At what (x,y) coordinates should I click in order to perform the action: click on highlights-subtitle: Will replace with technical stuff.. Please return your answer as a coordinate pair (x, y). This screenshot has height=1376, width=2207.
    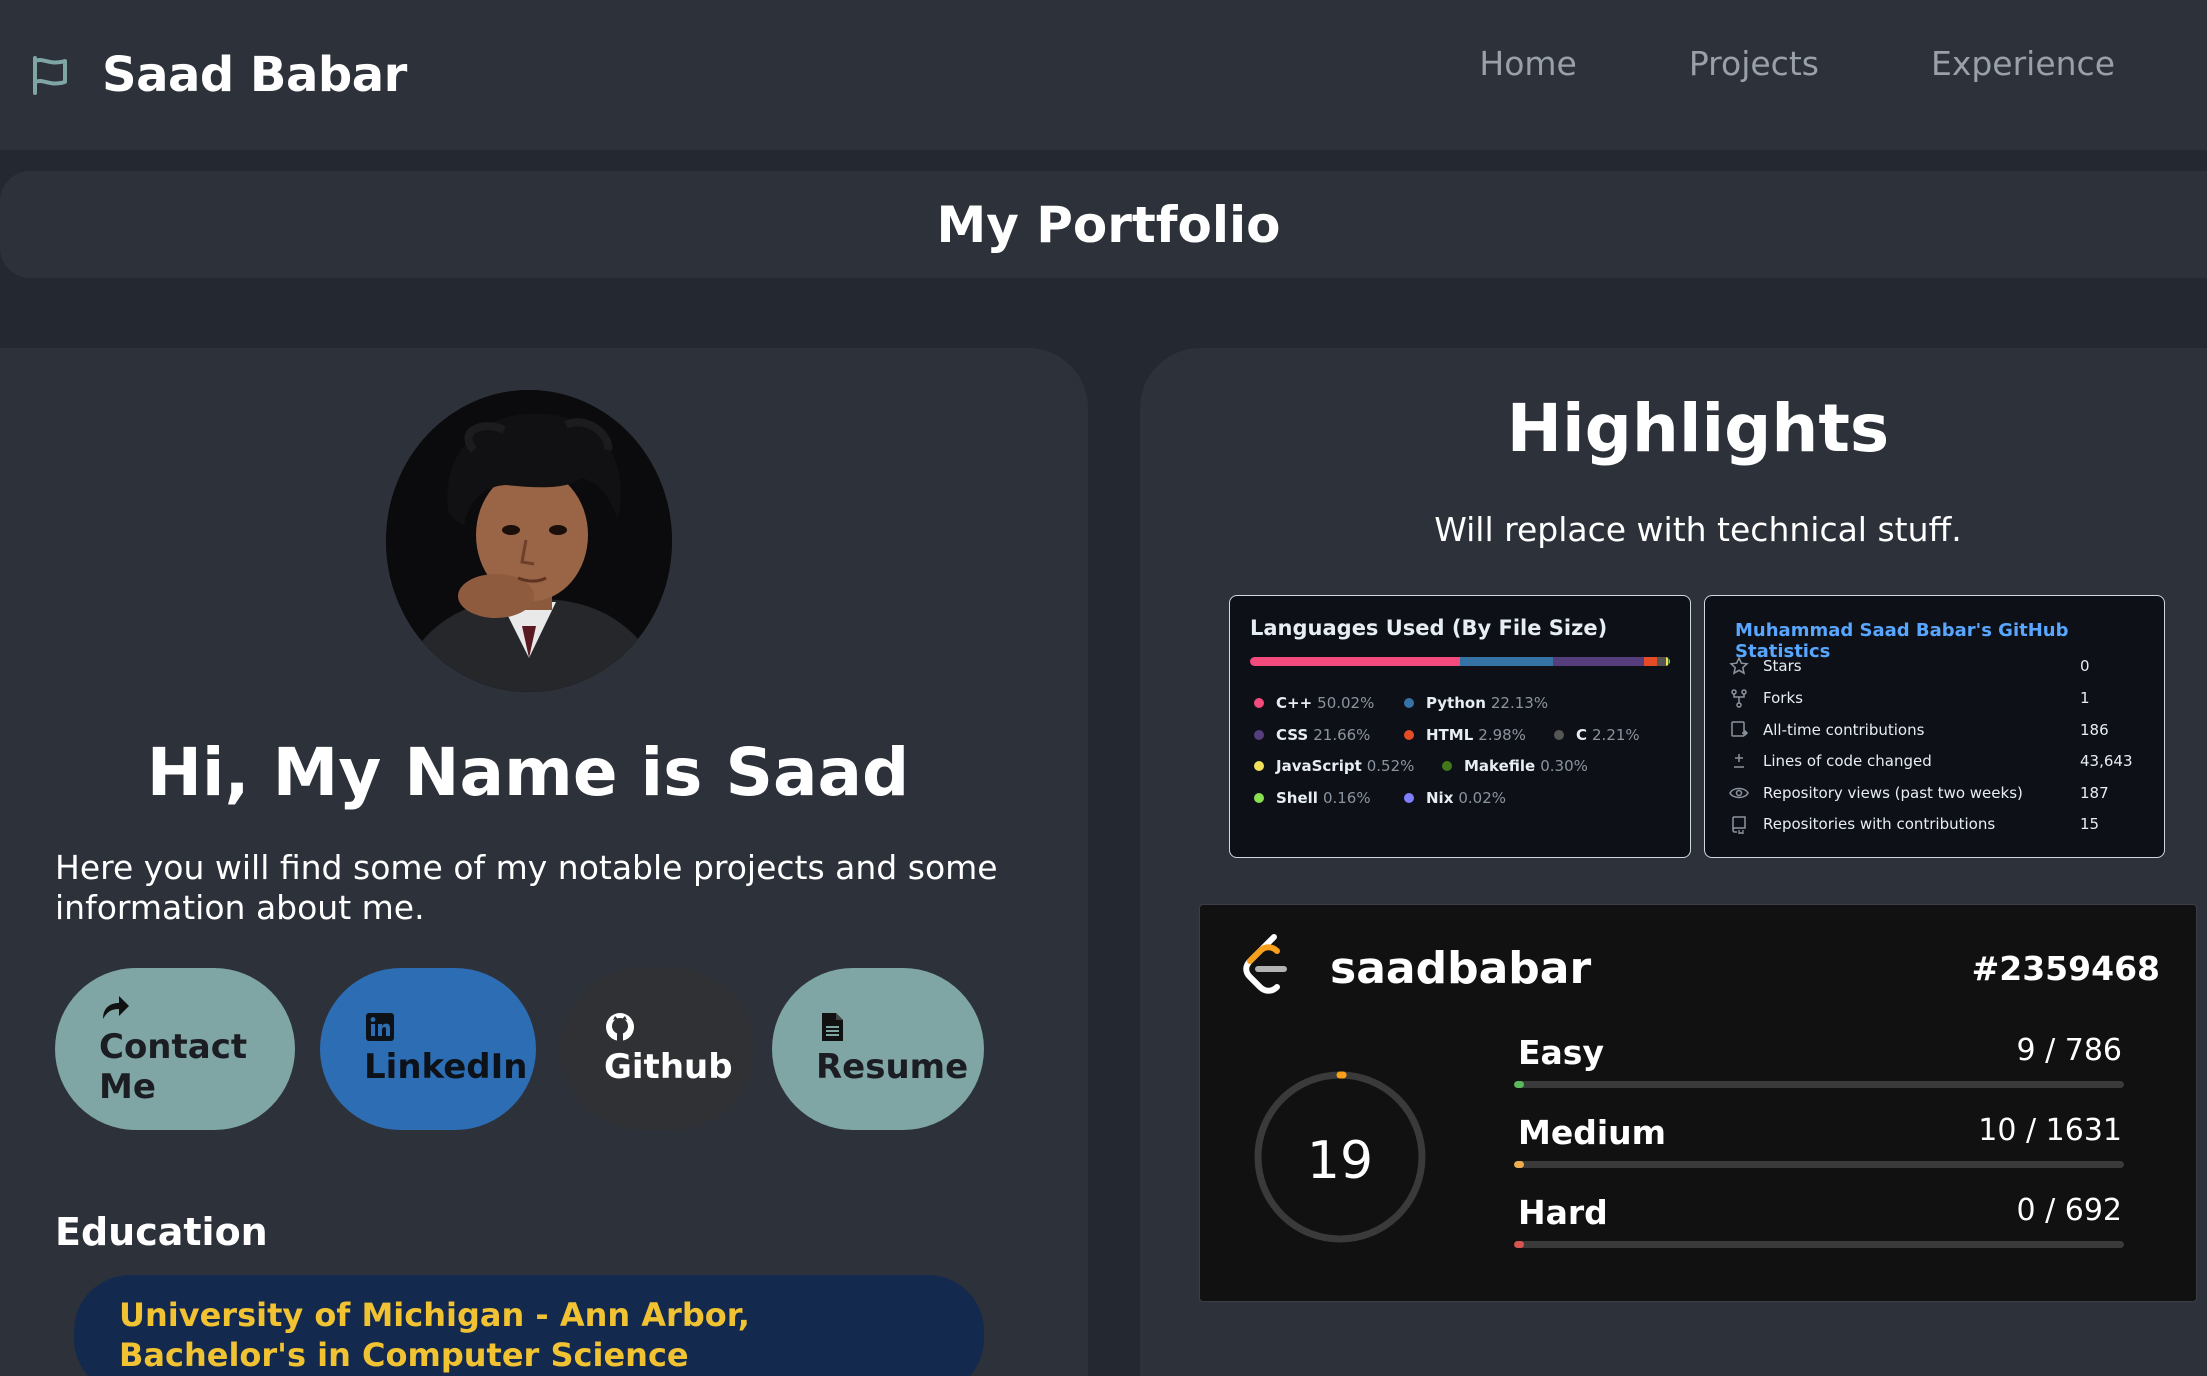
    Looking at the image, I should click on (1698, 529).